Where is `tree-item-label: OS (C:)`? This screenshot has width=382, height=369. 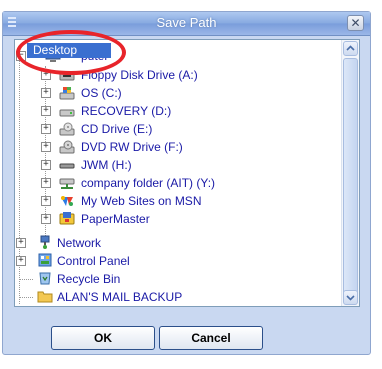
tree-item-label: OS (C:) is located at coordinates (101, 93).